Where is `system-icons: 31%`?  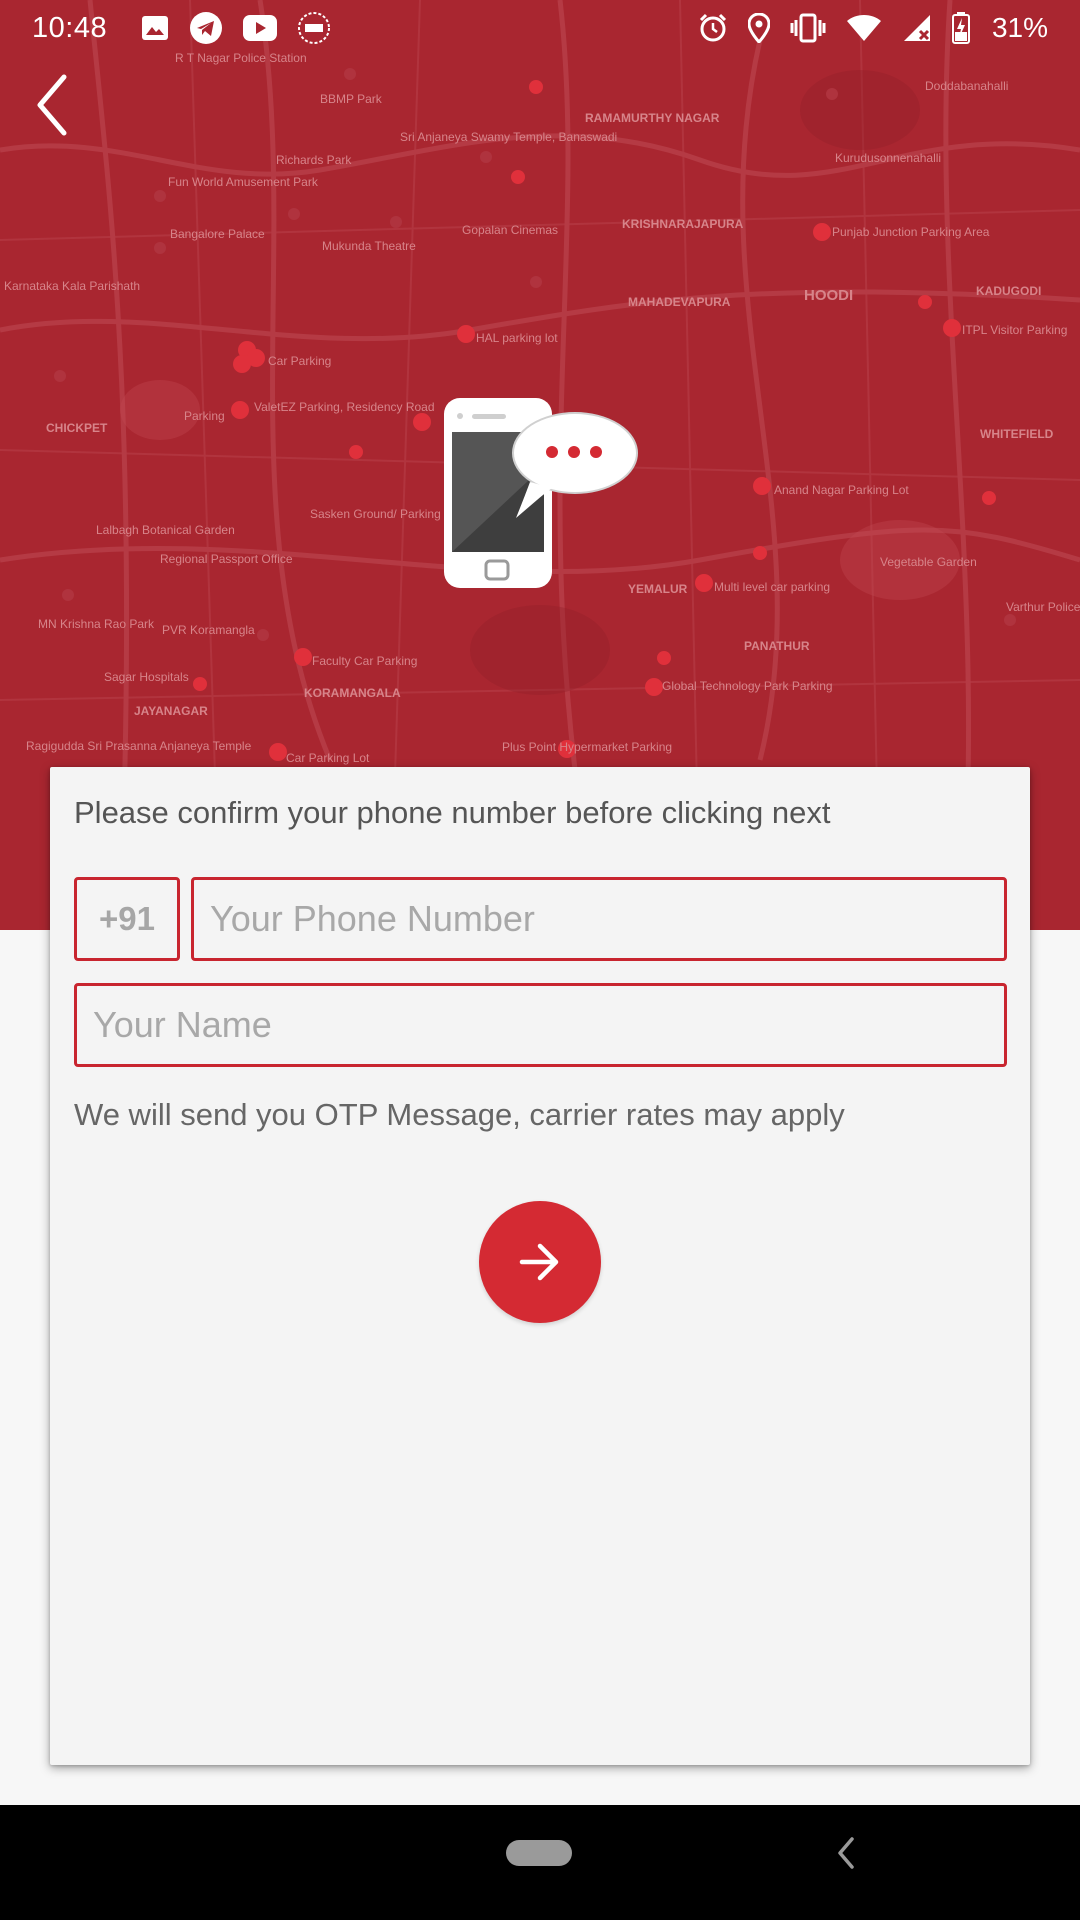
system-icons: 31% is located at coordinates (873, 28).